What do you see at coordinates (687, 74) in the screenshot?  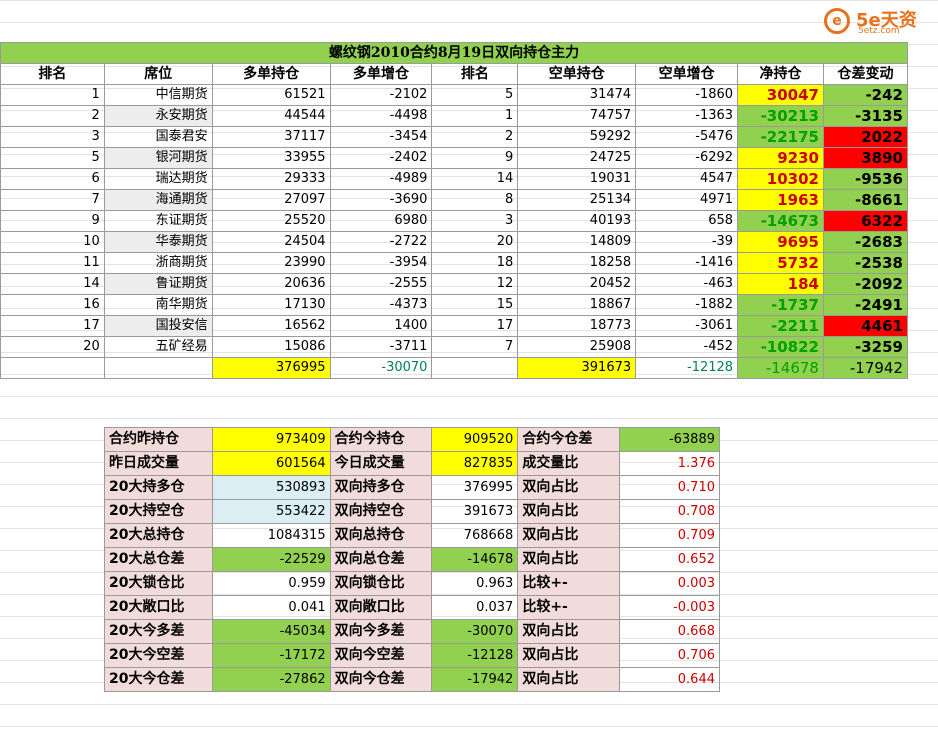 I see `column-header: 空单增仓` at bounding box center [687, 74].